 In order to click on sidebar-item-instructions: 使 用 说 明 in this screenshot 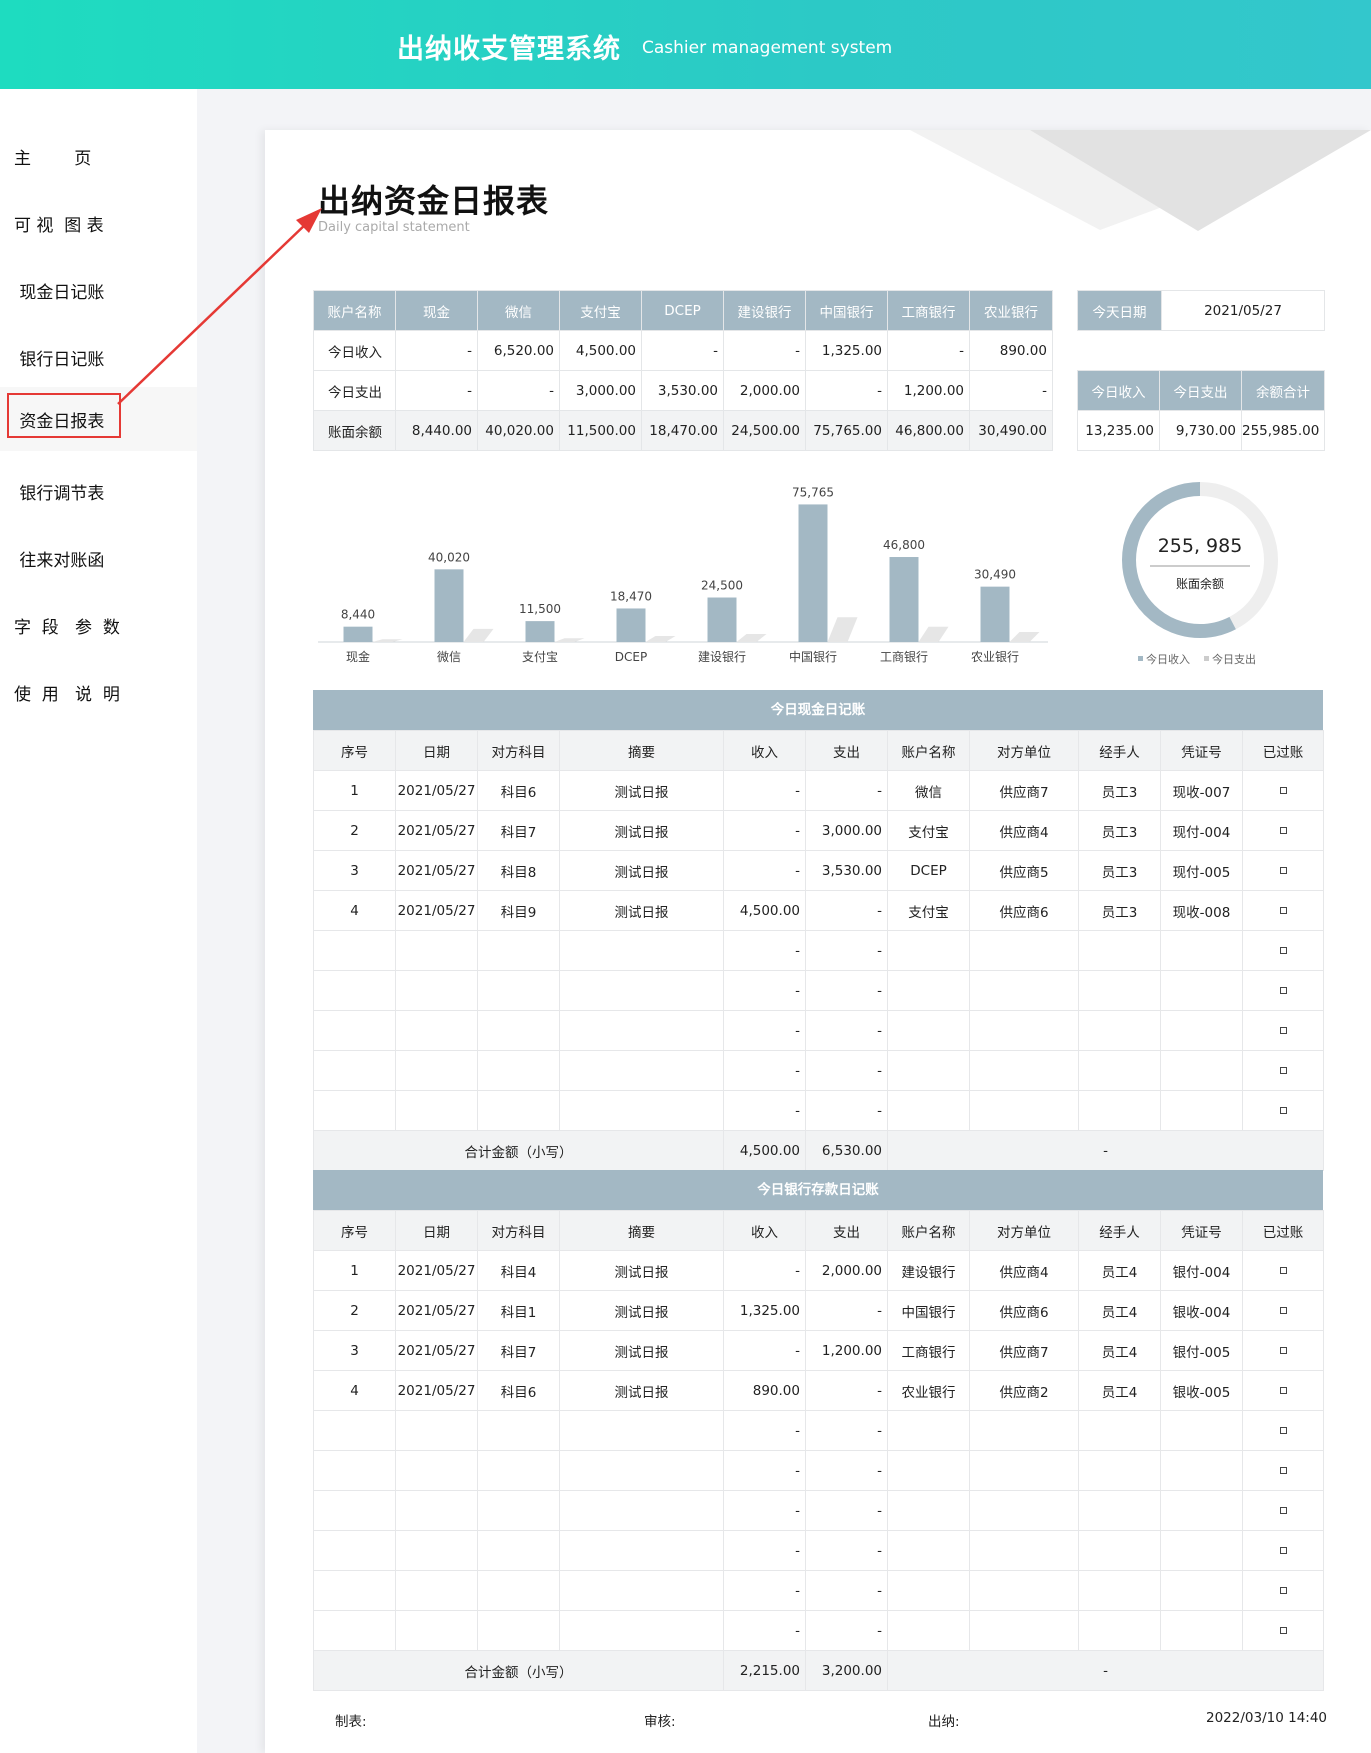, I will do `click(98, 692)`.